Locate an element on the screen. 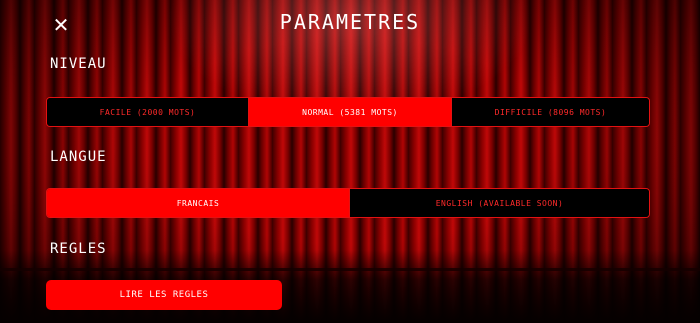 This screenshot has height=323, width=700. difficulty-option-hard: DIFFICILE (8096 MOTS) is located at coordinates (550, 112).